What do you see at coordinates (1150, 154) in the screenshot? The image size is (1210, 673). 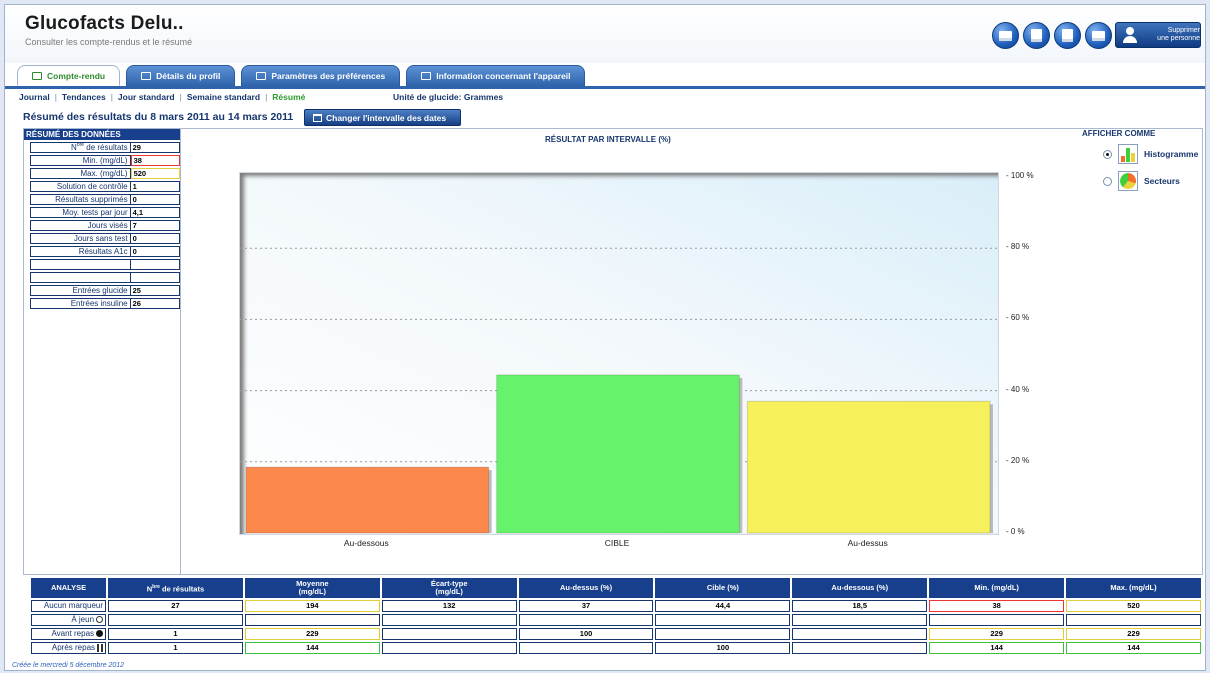 I see `display-histogram-option: Histogramme` at bounding box center [1150, 154].